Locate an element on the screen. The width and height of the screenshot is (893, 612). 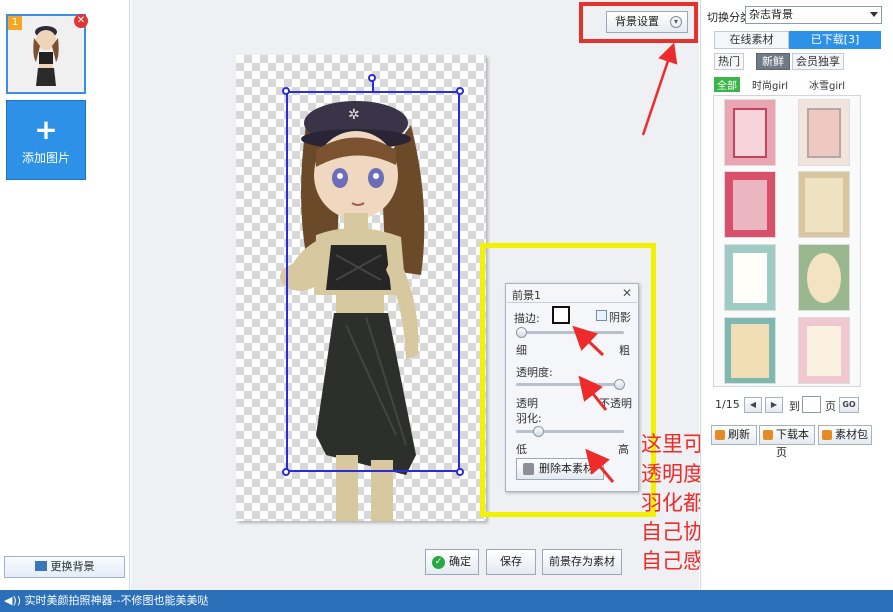
change-background-button: 更换背景 is located at coordinates (64, 567).